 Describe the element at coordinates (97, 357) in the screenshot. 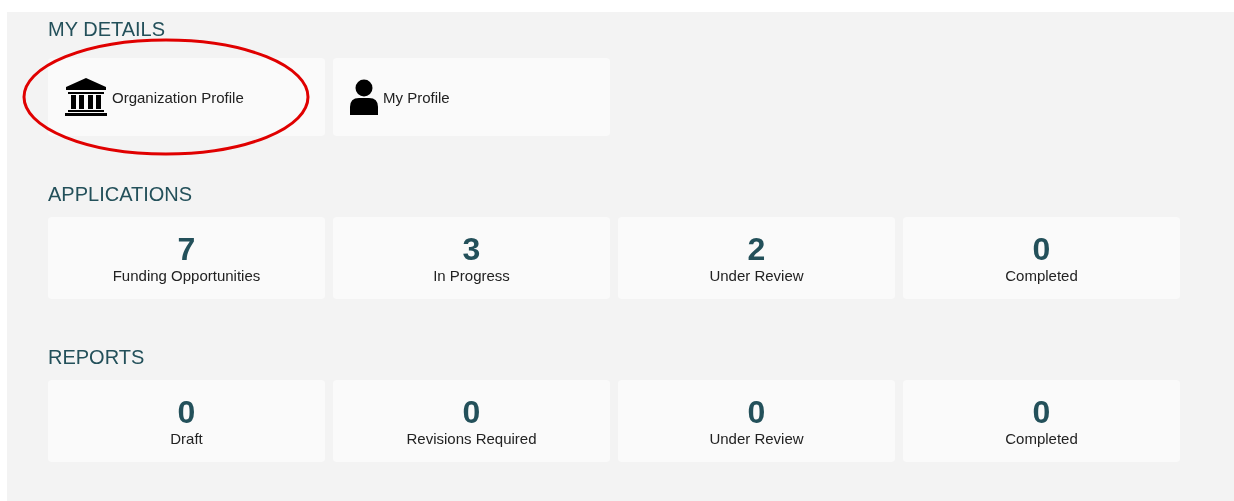

I see `section-heading: REPORTS` at that location.